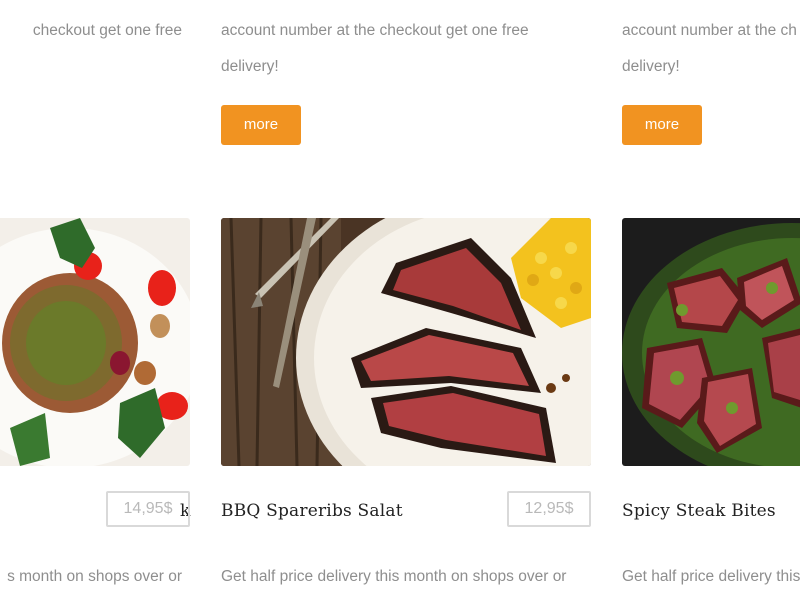 The width and height of the screenshot is (800, 600). What do you see at coordinates (94, 576) in the screenshot?
I see `product-description: s month on shops over or` at bounding box center [94, 576].